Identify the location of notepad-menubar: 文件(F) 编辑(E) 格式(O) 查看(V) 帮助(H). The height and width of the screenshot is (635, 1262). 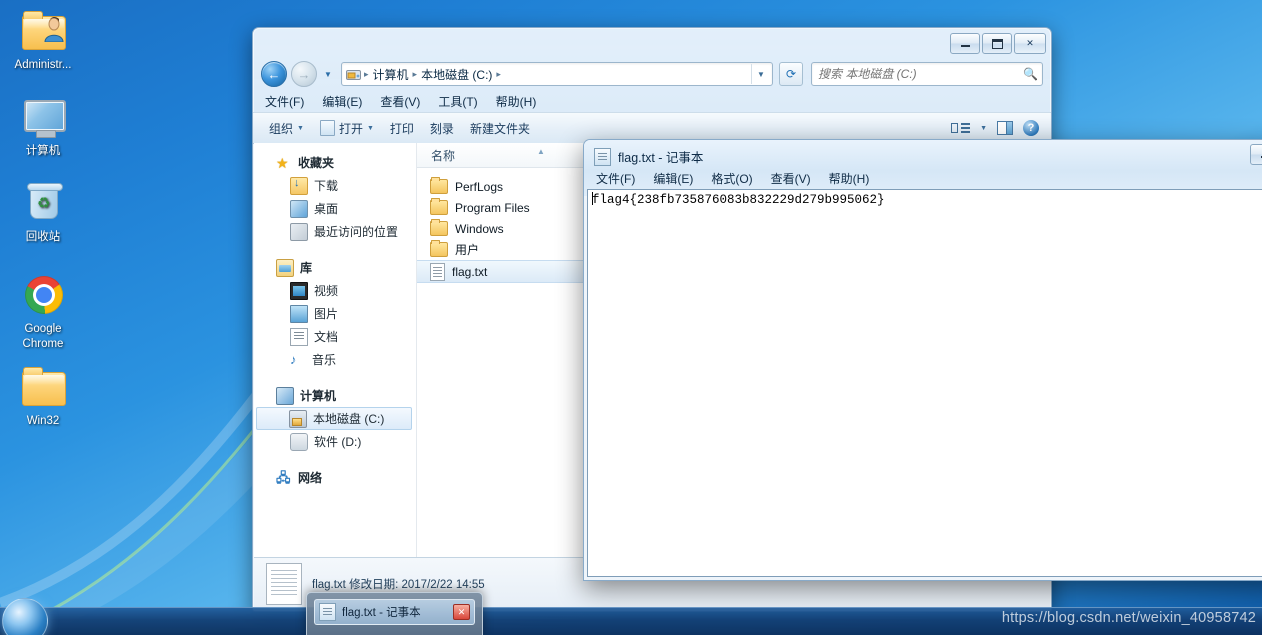
(923, 178).